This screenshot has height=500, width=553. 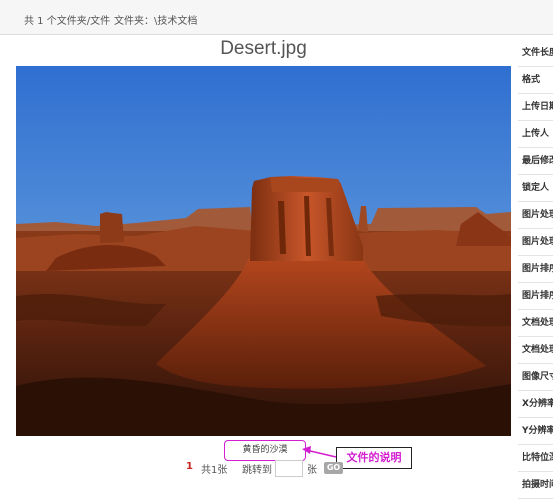 What do you see at coordinates (535, 377) in the screenshot?
I see `property-image-dimensions: 图像尺寸` at bounding box center [535, 377].